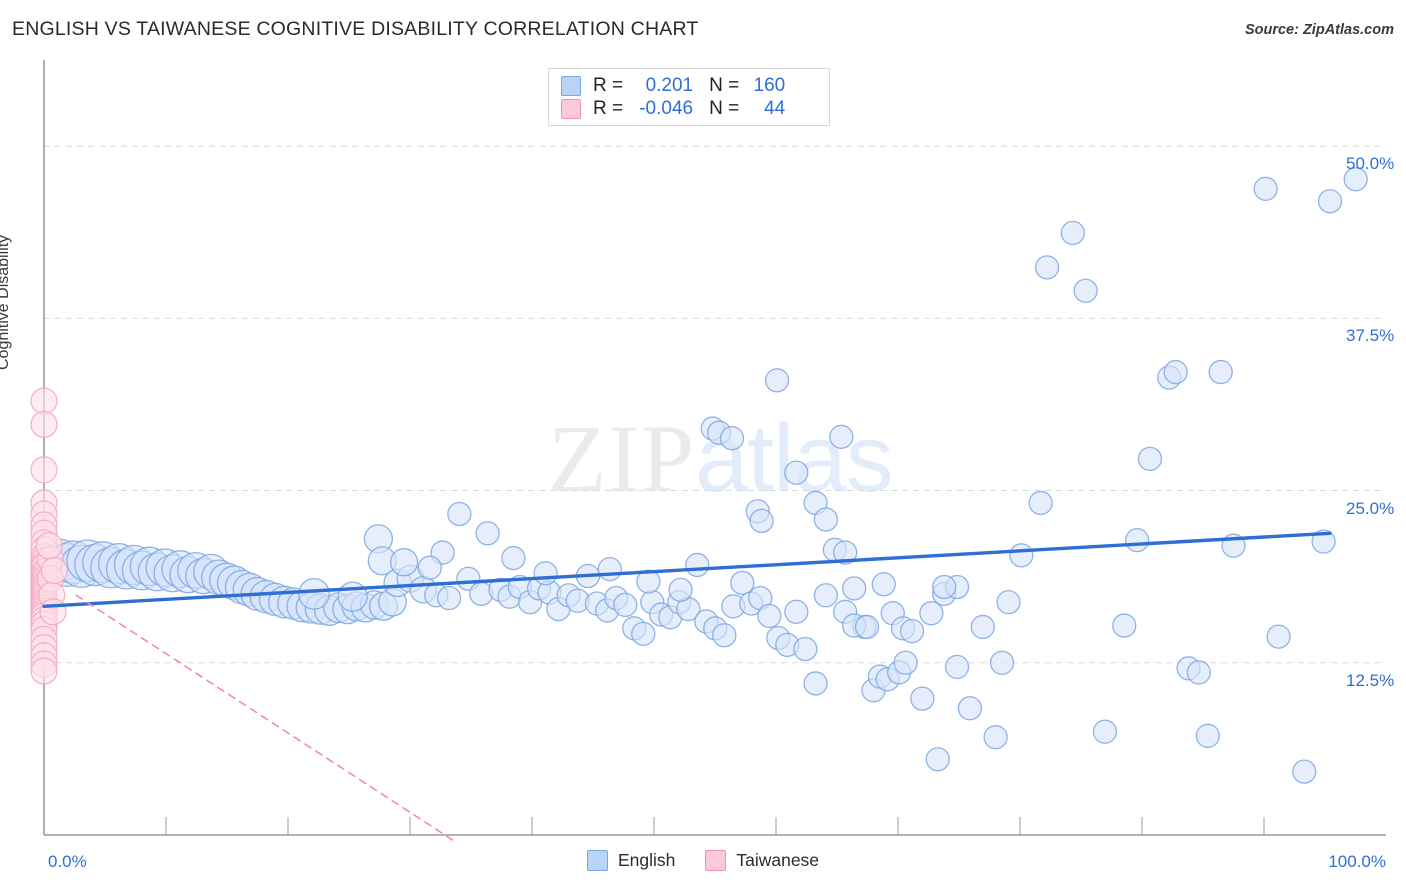 This screenshot has width=1406, height=892. What do you see at coordinates (716, 860) in the screenshot?
I see `legend-swatch-taiwanese-icon` at bounding box center [716, 860].